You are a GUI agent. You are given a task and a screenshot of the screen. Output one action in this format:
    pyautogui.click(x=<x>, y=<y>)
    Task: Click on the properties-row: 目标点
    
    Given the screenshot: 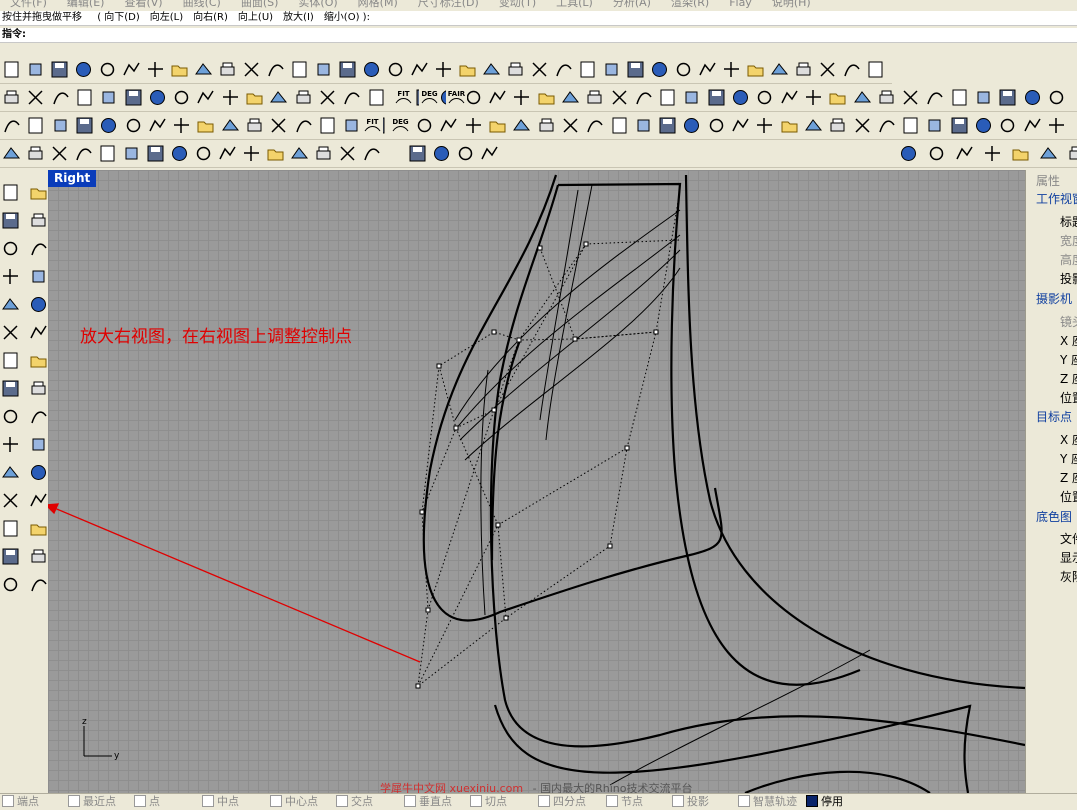 What is the action you would take?
    pyautogui.click(x=1054, y=416)
    